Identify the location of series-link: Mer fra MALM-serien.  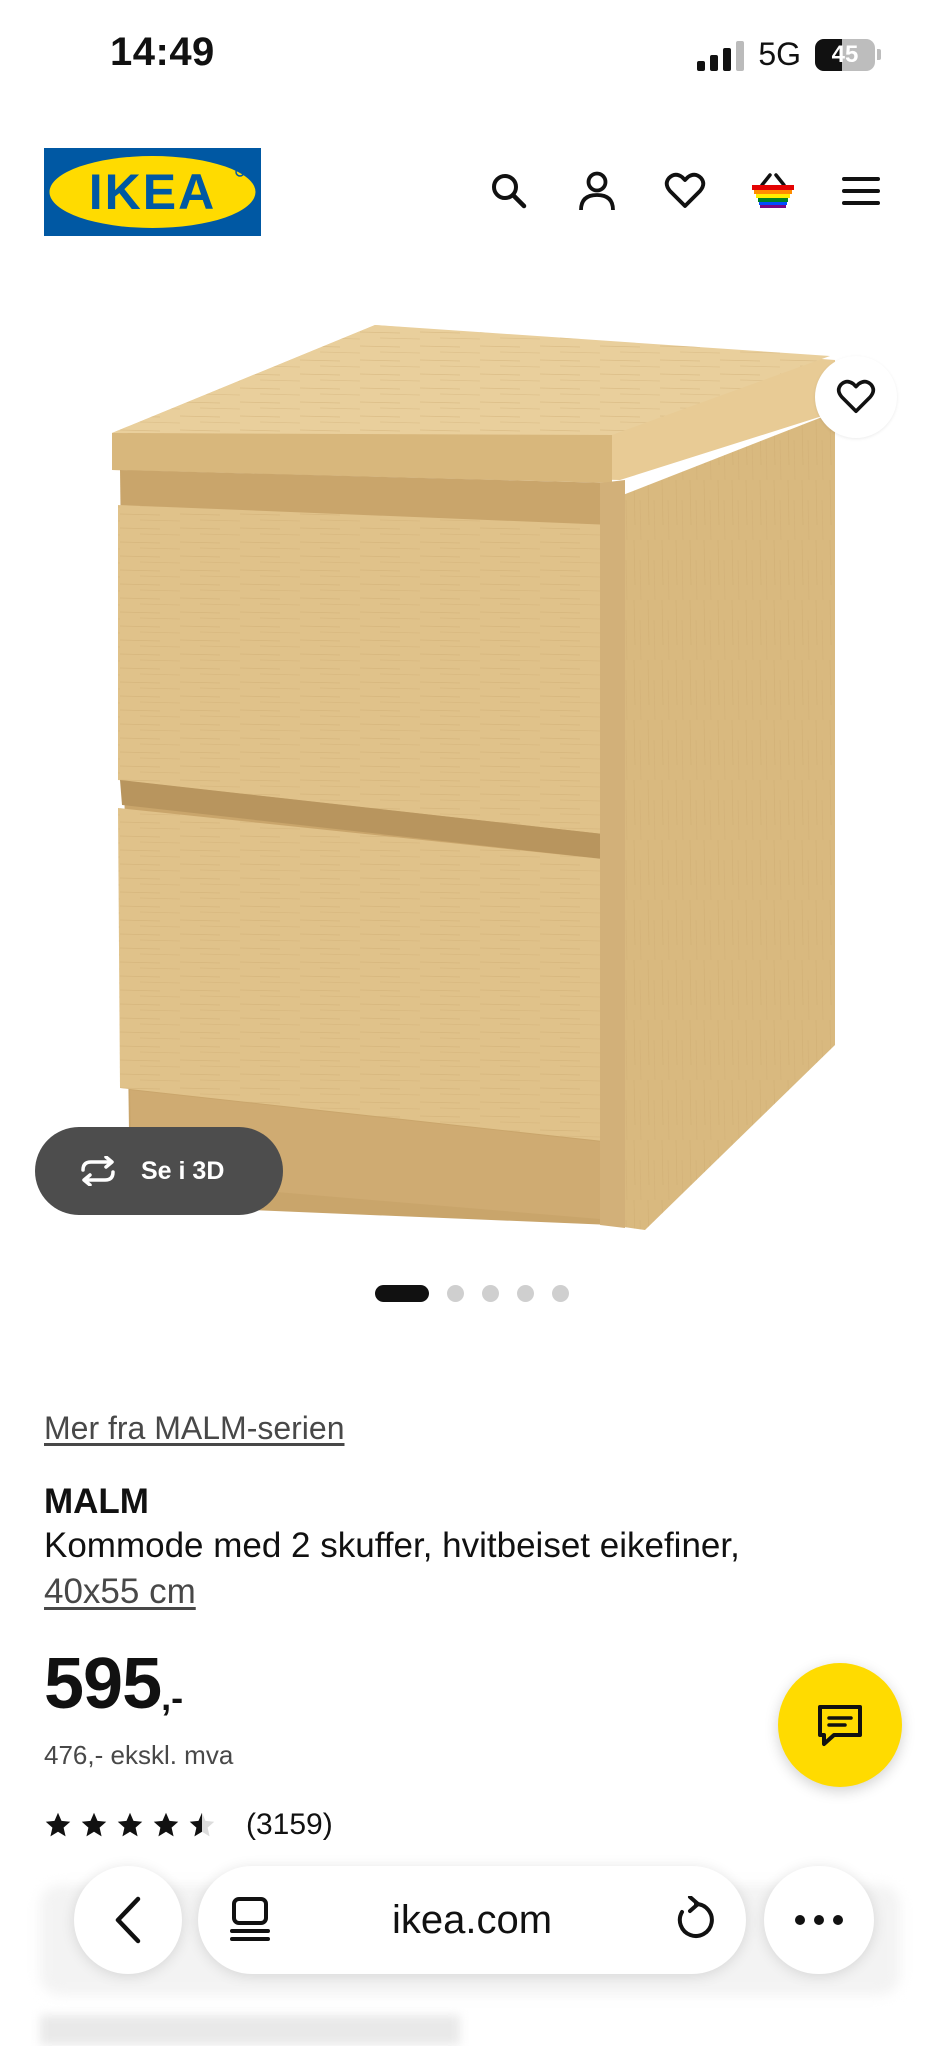
(194, 1428).